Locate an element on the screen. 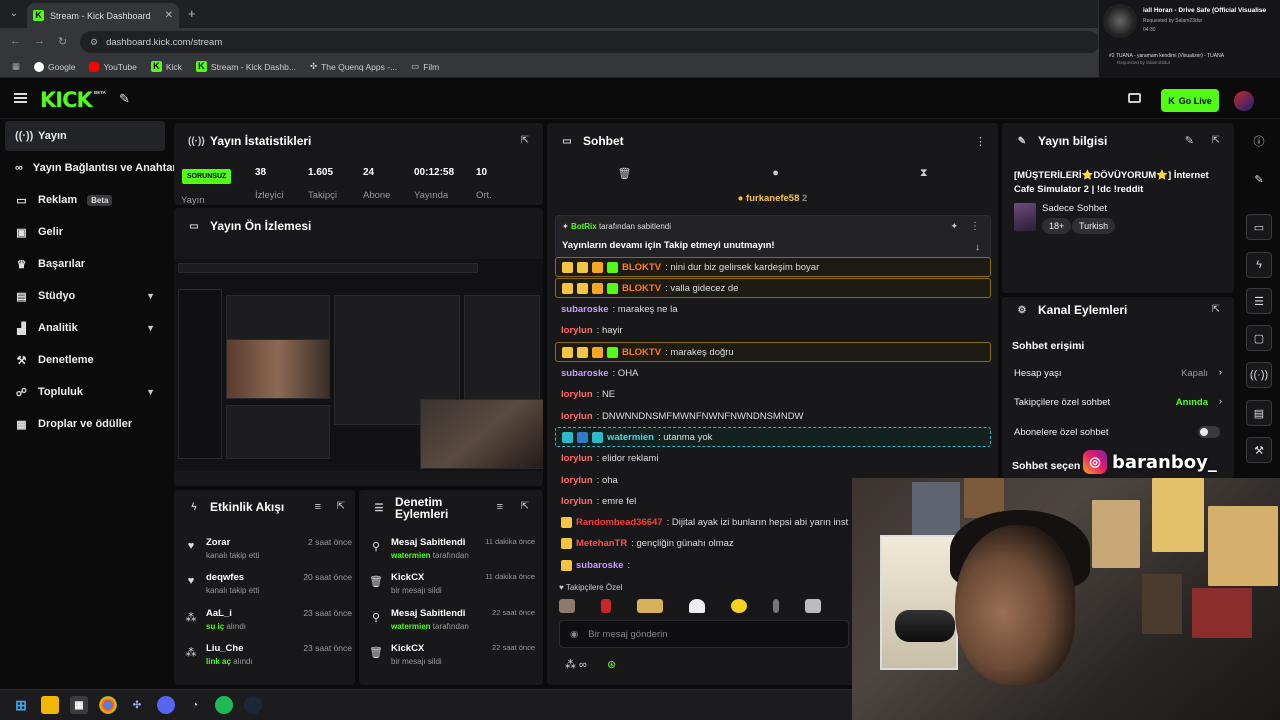 Image resolution: width=1280 pixels, height=720 pixels. broadcast-icon: ((·)) is located at coordinates (1259, 375).